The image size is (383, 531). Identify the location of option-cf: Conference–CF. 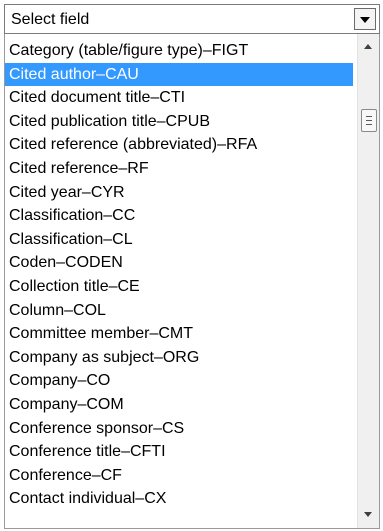
(179, 476).